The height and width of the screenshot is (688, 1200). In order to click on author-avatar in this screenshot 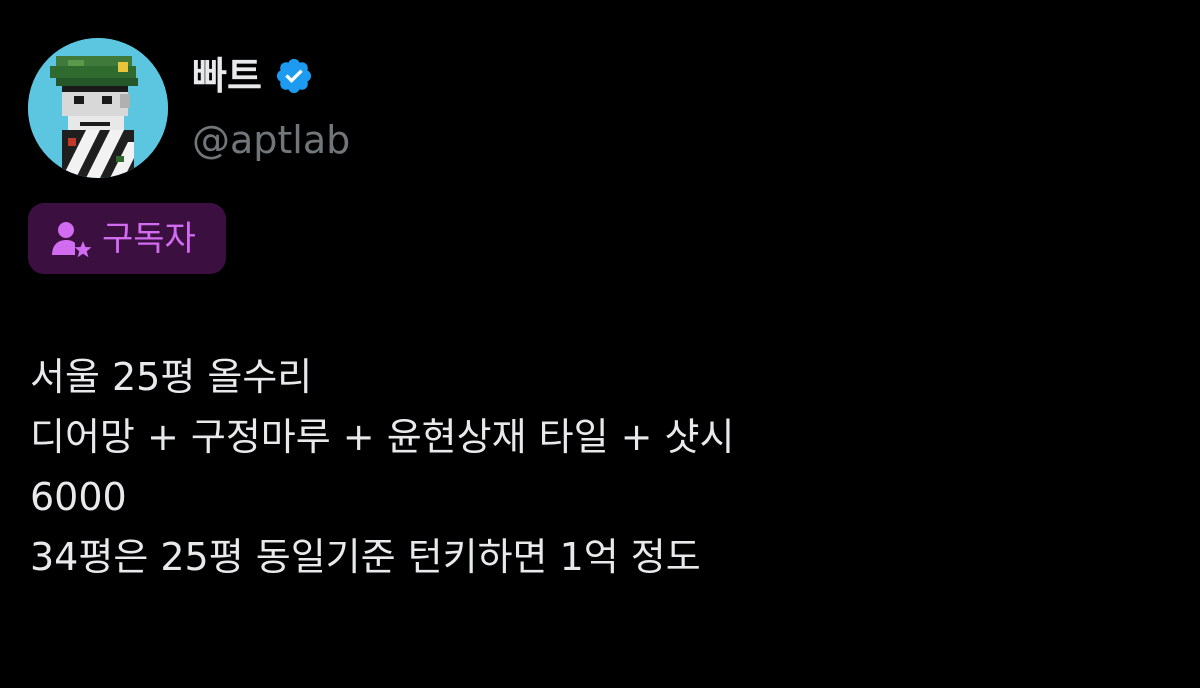, I will do `click(98, 108)`.